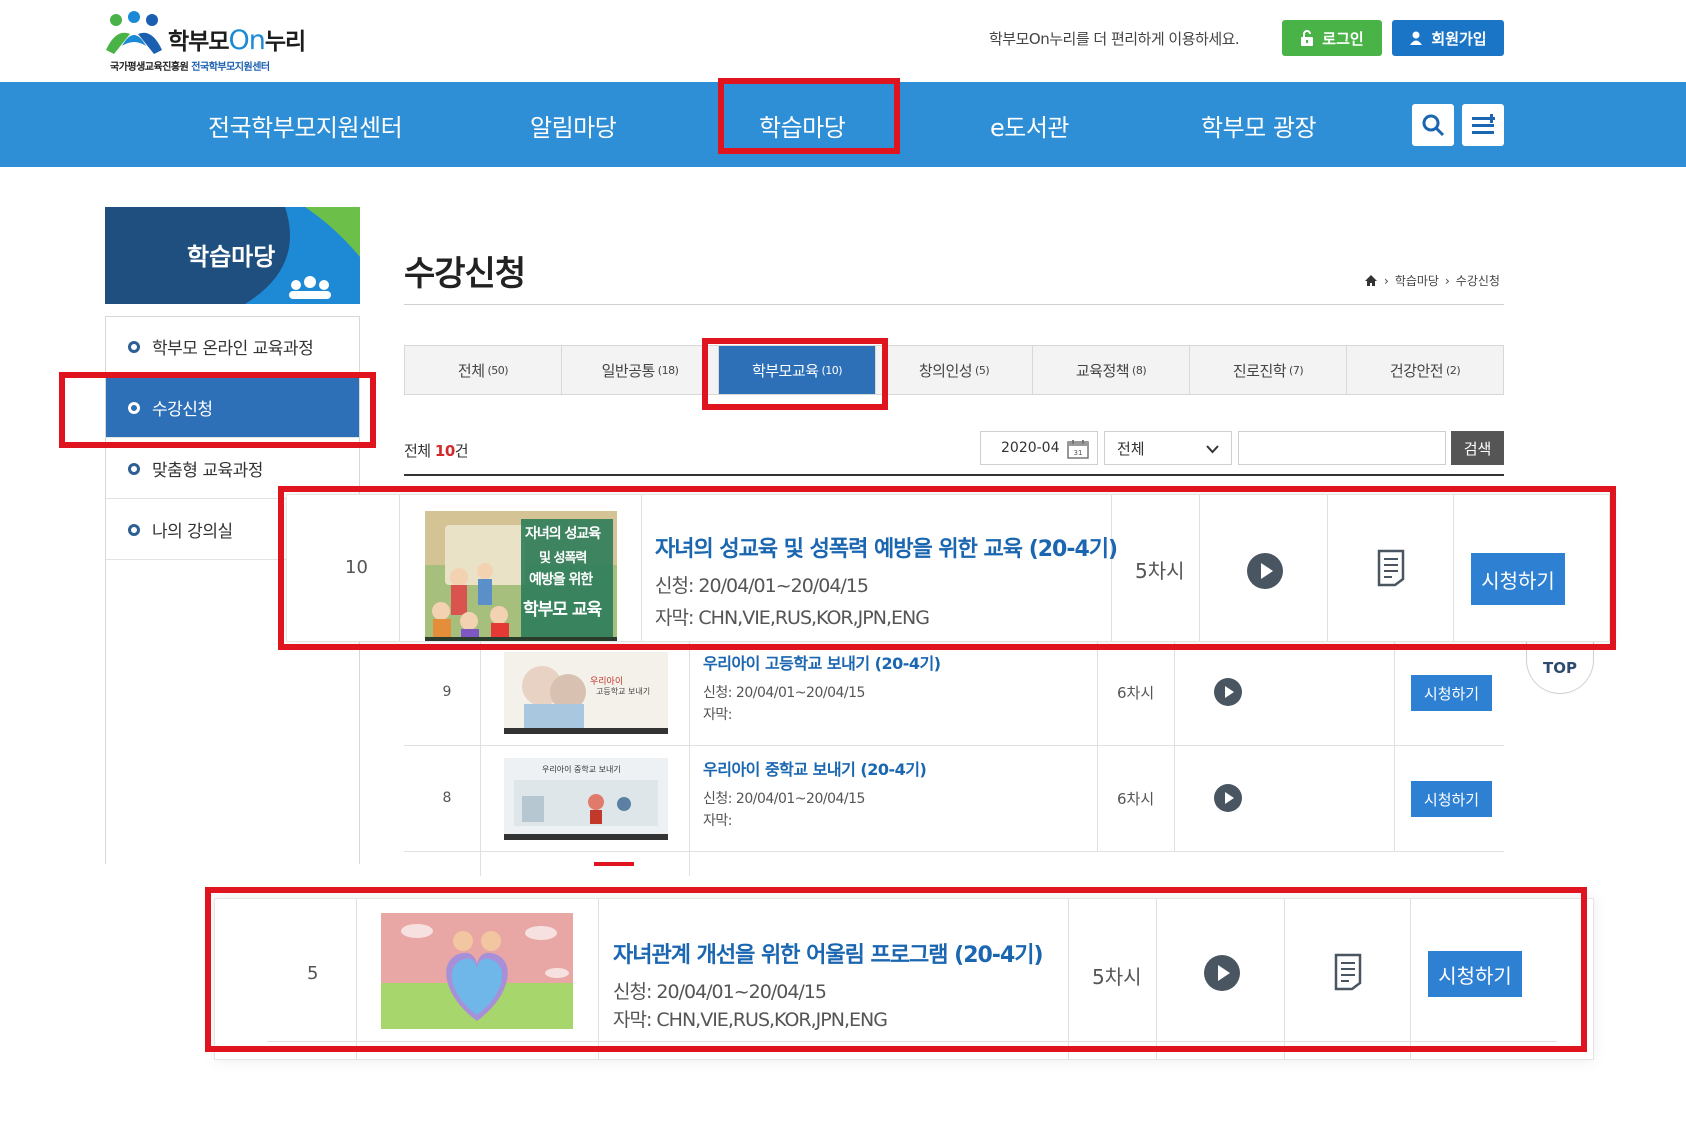 The height and width of the screenshot is (1129, 1686). What do you see at coordinates (232, 469) in the screenshot?
I see `sidebar-item-custom-course: 맞춤형 교육과정` at bounding box center [232, 469].